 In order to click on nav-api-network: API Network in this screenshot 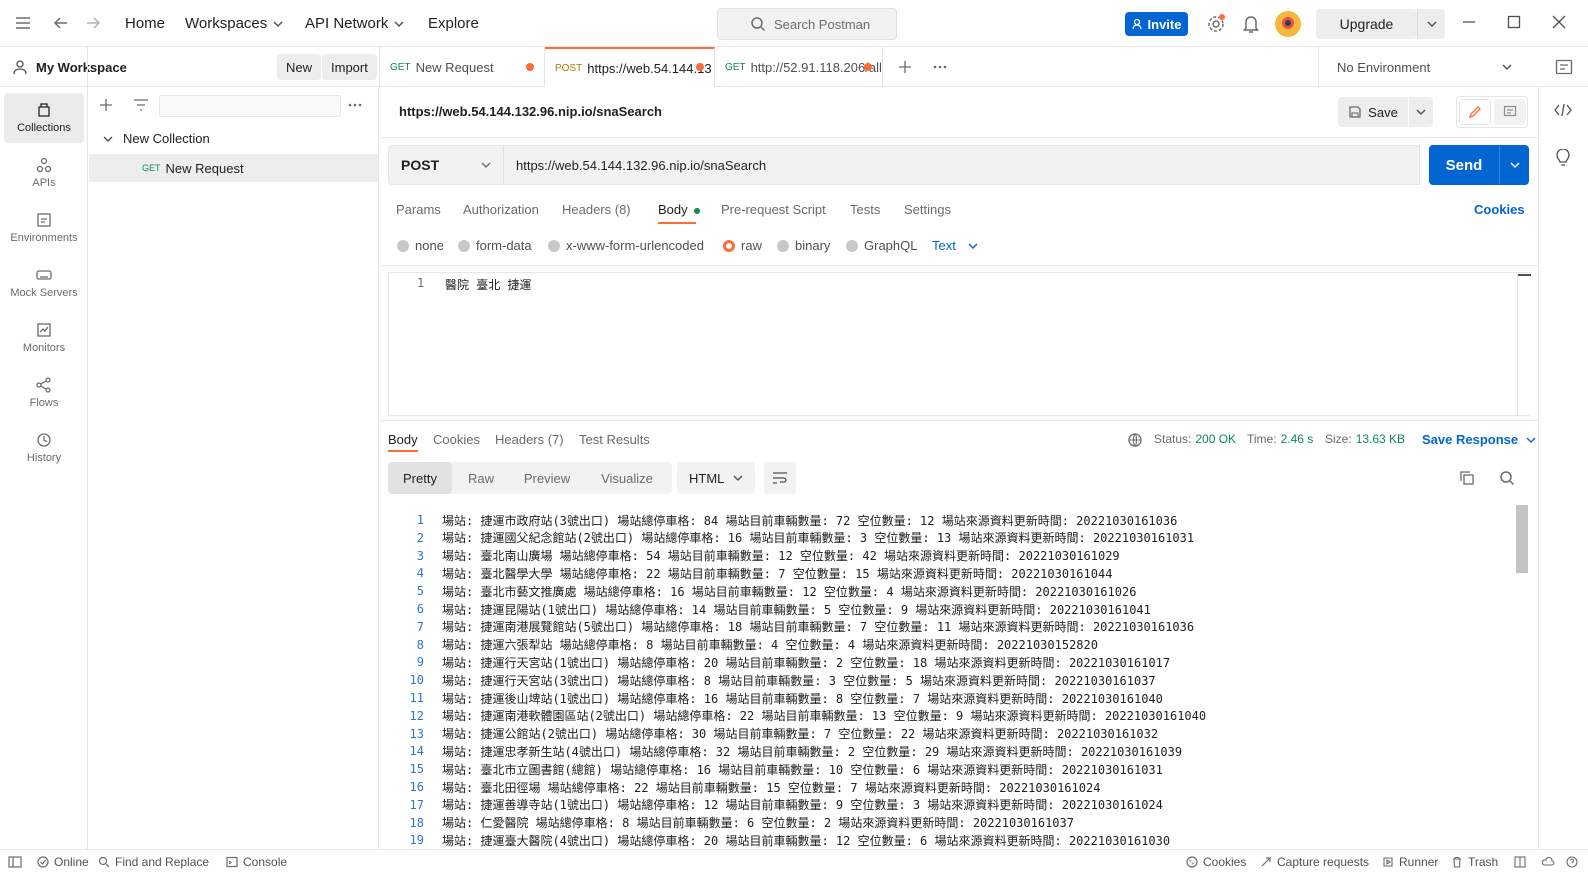, I will do `click(354, 23)`.